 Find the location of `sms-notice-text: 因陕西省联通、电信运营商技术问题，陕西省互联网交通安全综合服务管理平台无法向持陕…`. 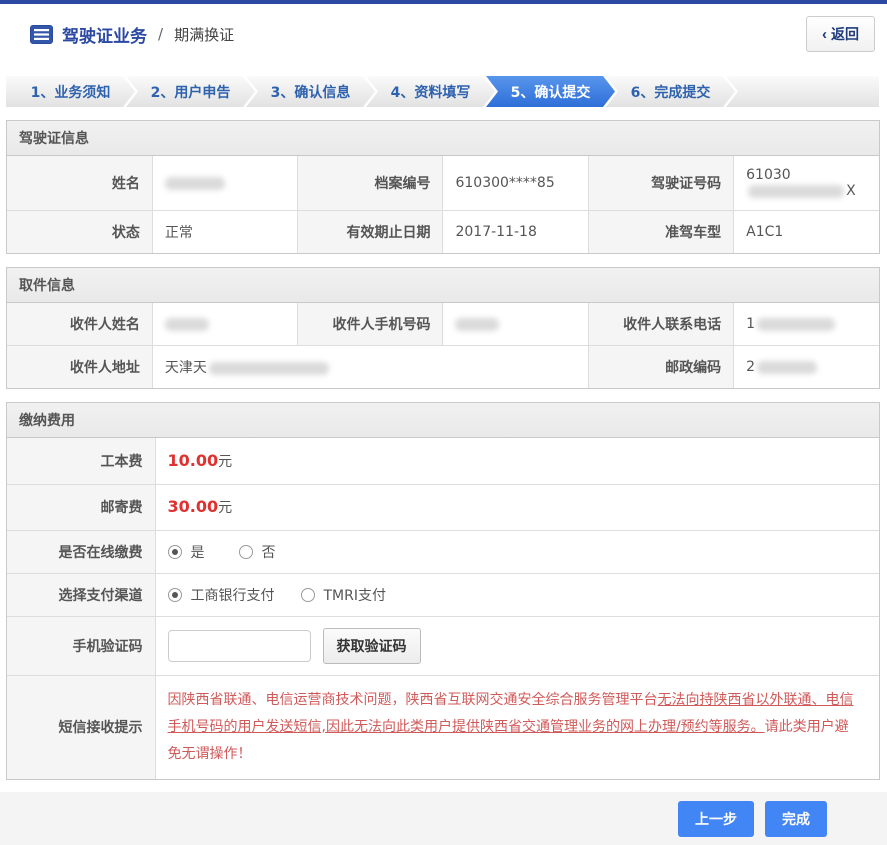

sms-notice-text: 因陕西省联通、电信运营商技术问题，陕西省互联网交通安全综合服务管理平台无法向持陕… is located at coordinates (510, 727).